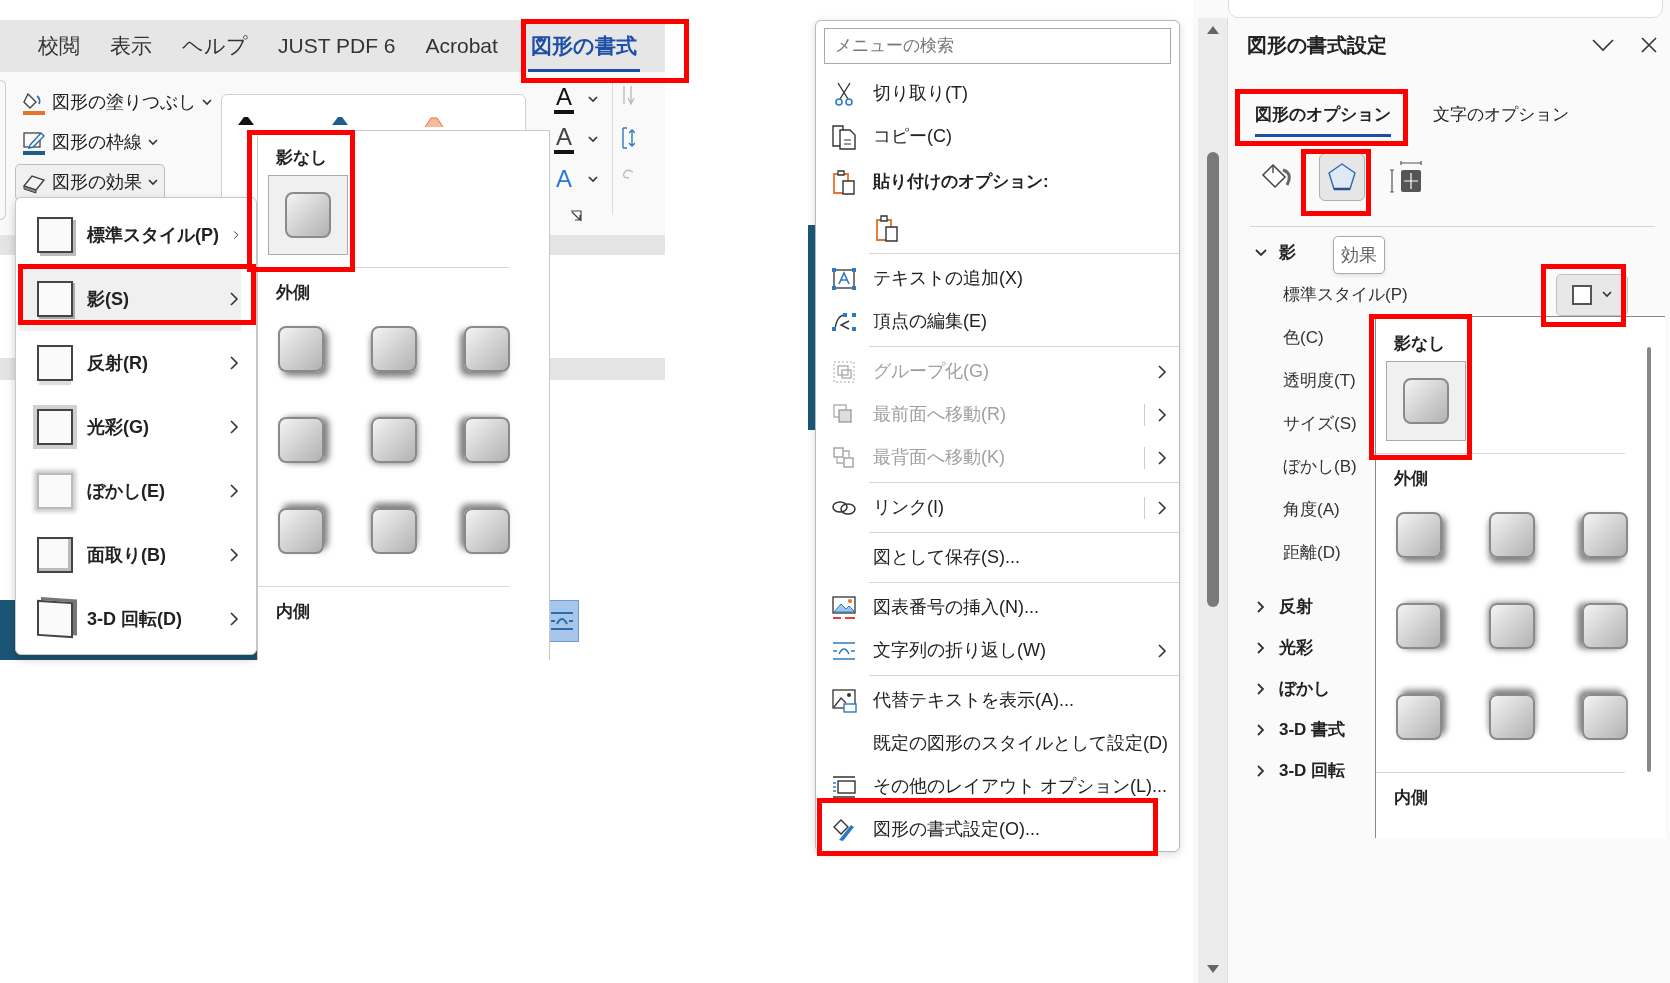  I want to click on group-icon, so click(844, 371).